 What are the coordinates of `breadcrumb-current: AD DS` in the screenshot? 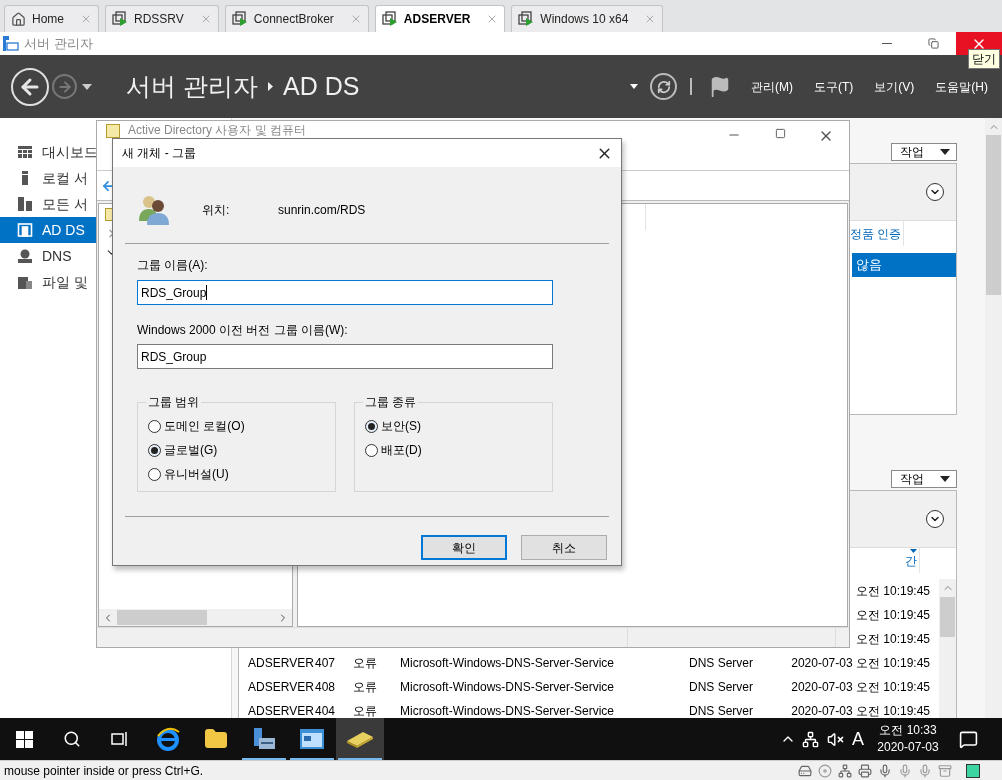 It's located at (321, 86).